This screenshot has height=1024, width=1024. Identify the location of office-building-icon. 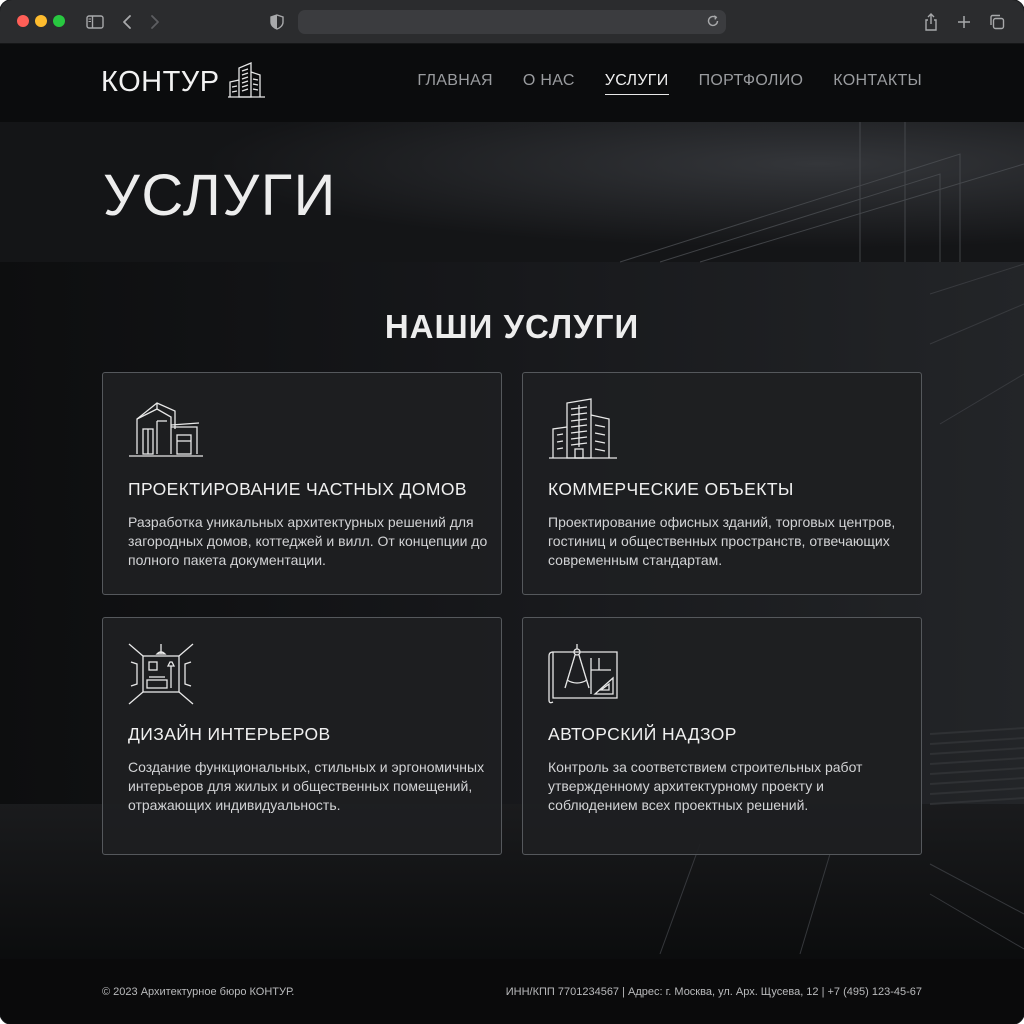
(583, 428).